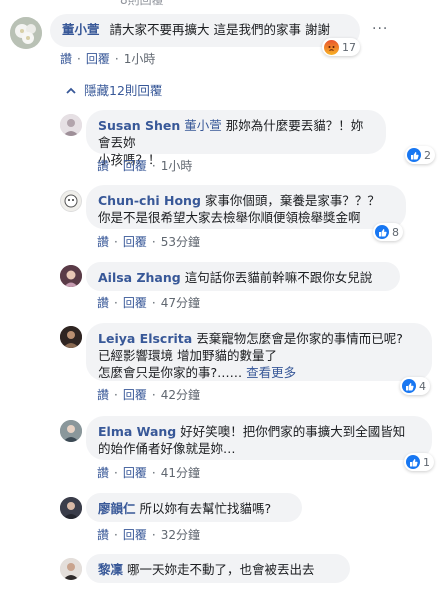 Image resolution: width=447 pixels, height=589 pixels. Describe the element at coordinates (219, 29) in the screenshot. I see `comment-text: 請大家不要再擴大 這是我們的家事 謝謝` at that location.